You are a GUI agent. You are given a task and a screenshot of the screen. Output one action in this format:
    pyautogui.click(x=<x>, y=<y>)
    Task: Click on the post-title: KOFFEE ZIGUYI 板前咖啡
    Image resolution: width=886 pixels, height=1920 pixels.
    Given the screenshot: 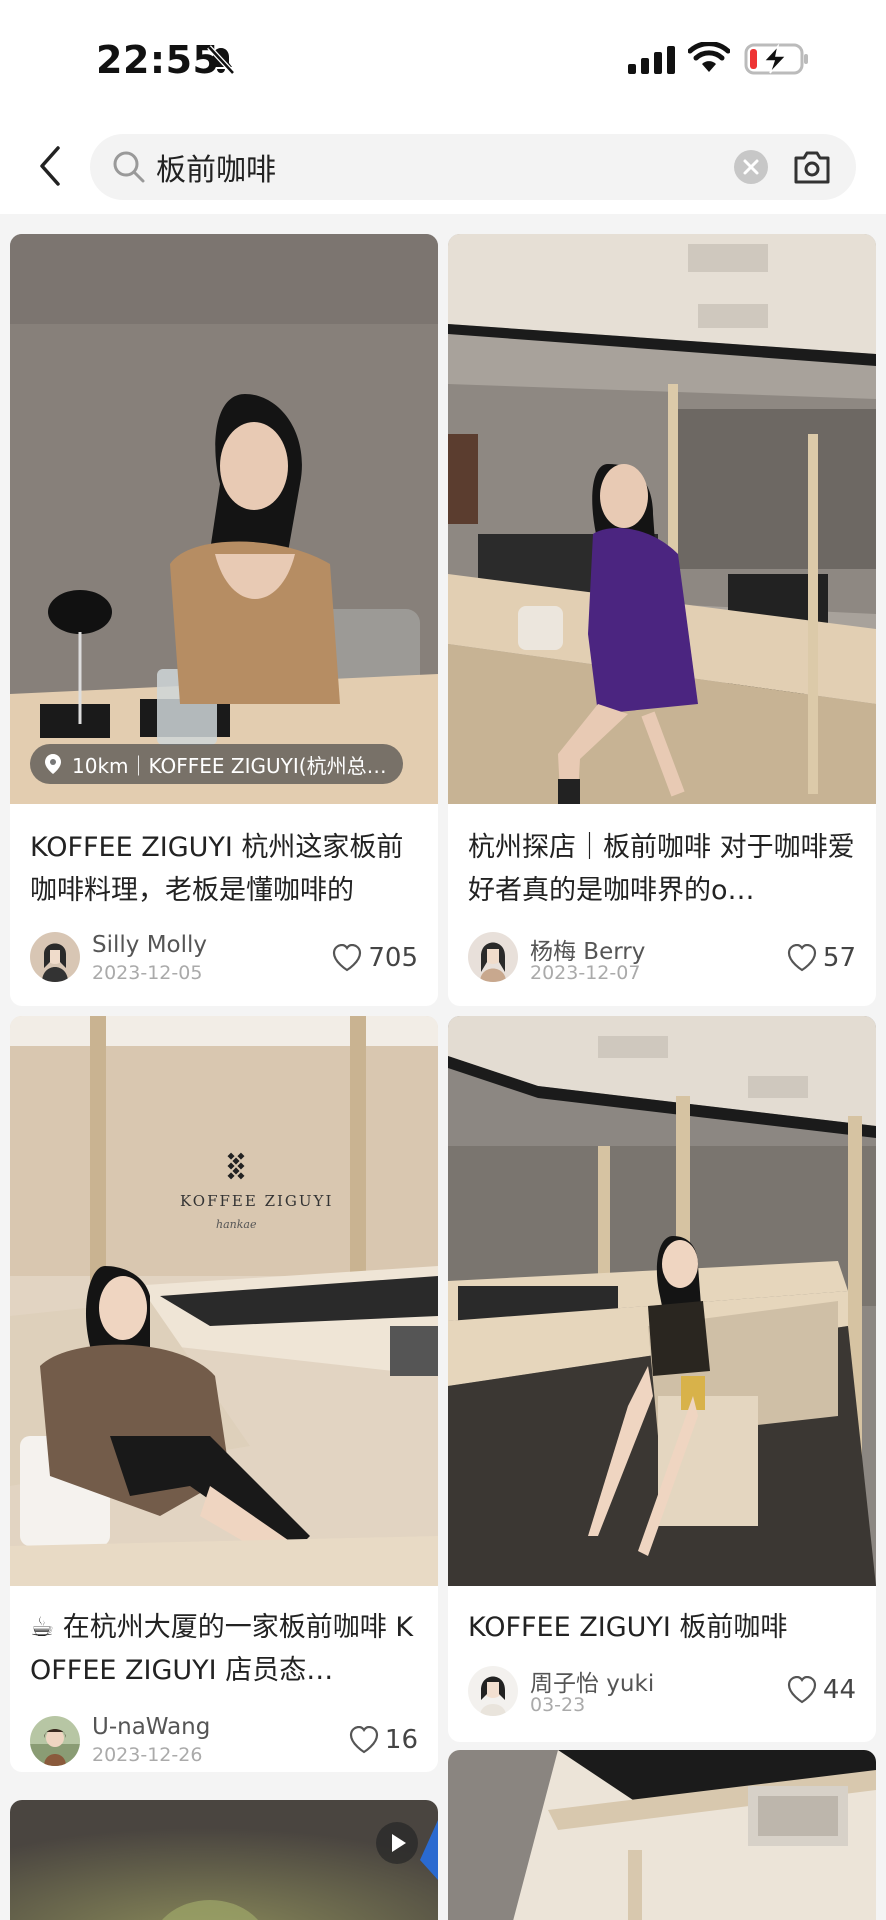 What is the action you would take?
    pyautogui.click(x=663, y=1627)
    